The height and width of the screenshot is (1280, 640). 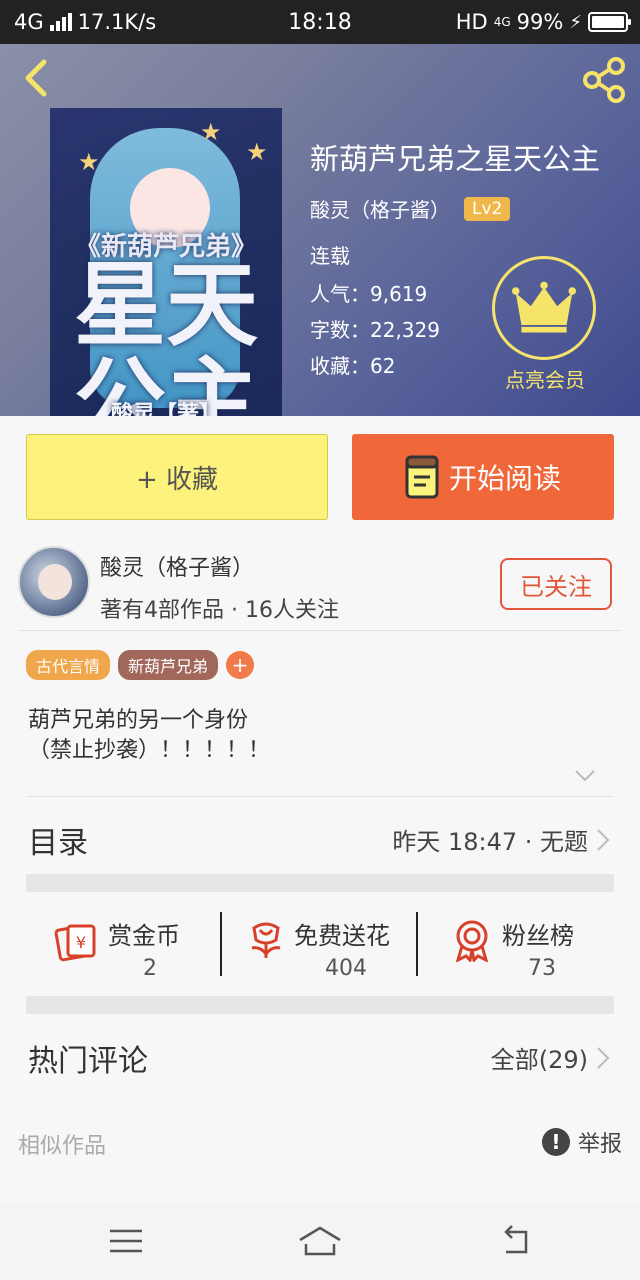 What do you see at coordinates (38, 78) in the screenshot?
I see `back-icon` at bounding box center [38, 78].